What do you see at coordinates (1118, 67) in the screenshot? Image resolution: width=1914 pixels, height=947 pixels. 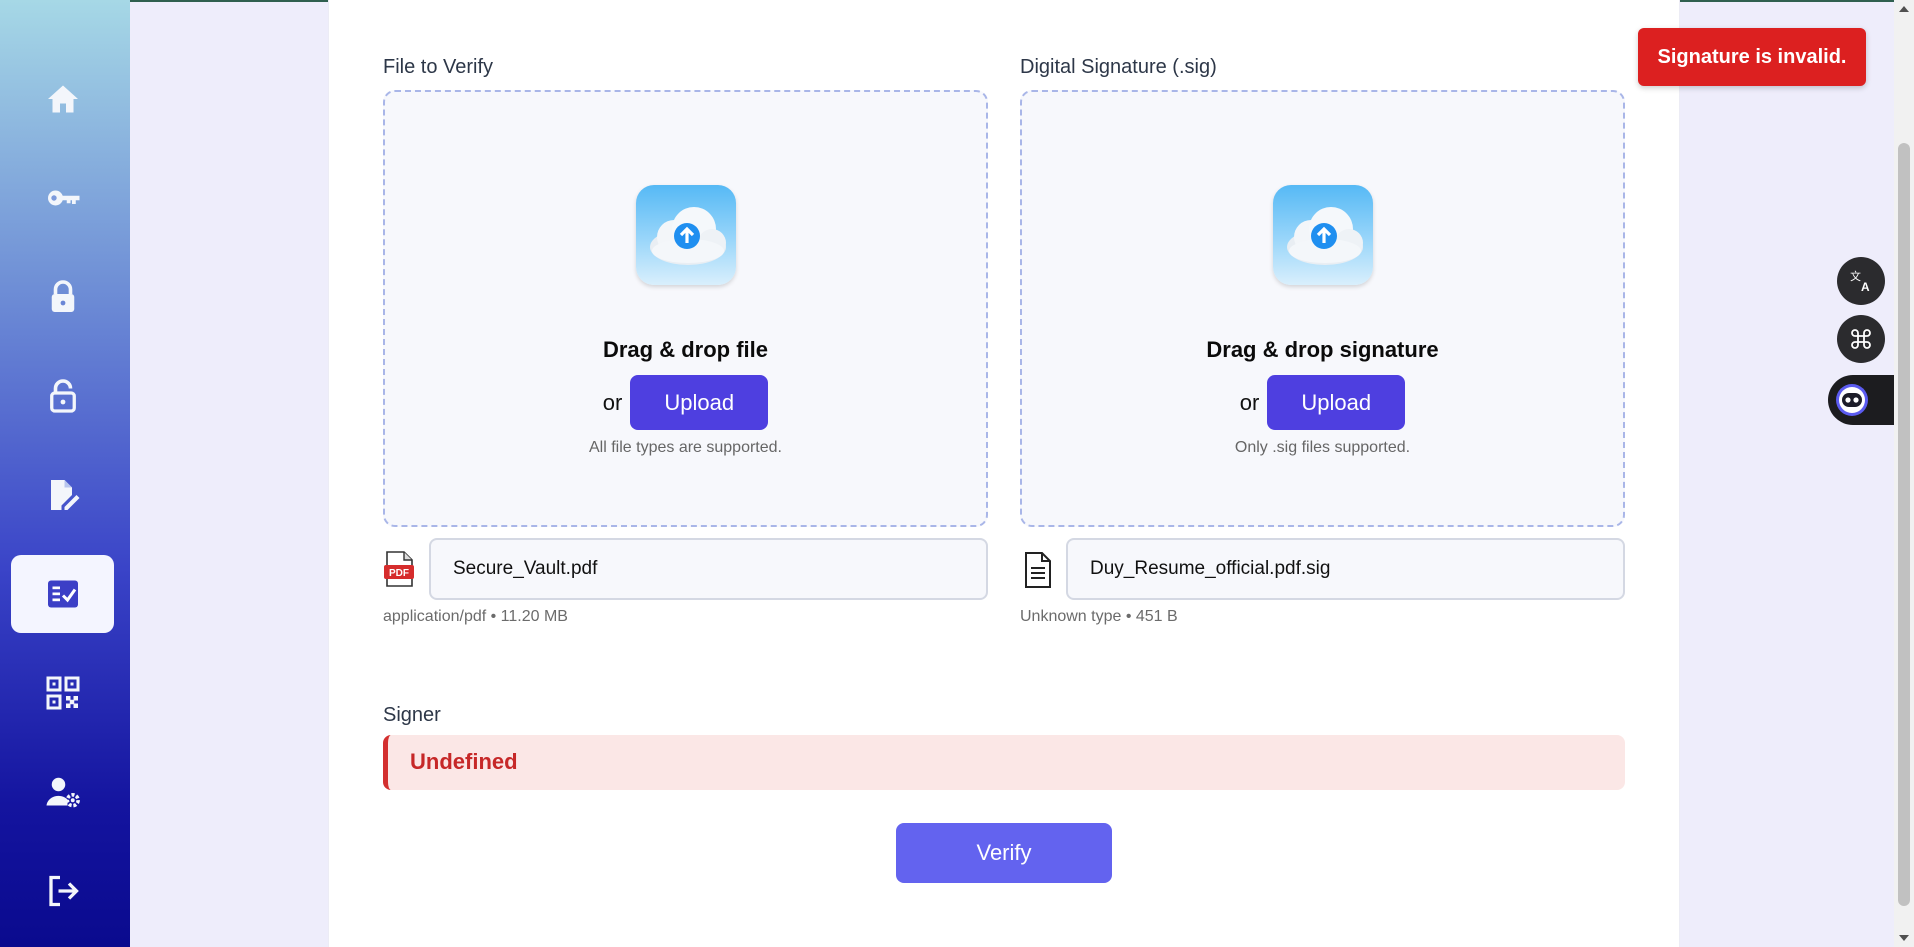 I see `signature-label: Digital Signature (.sig)` at bounding box center [1118, 67].